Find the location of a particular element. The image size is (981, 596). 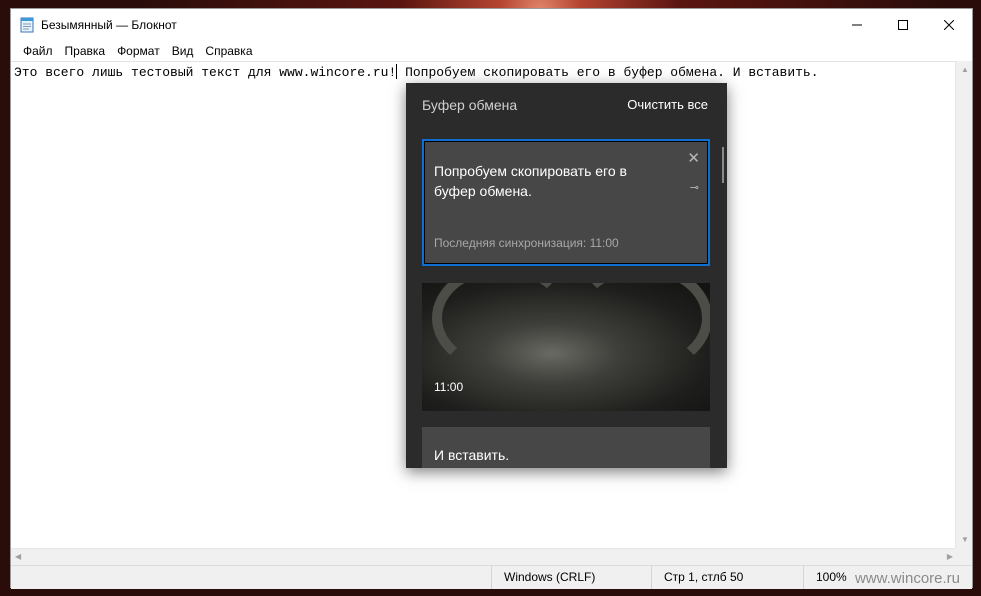

scroll-right-icon: ▶ is located at coordinates (950, 556).